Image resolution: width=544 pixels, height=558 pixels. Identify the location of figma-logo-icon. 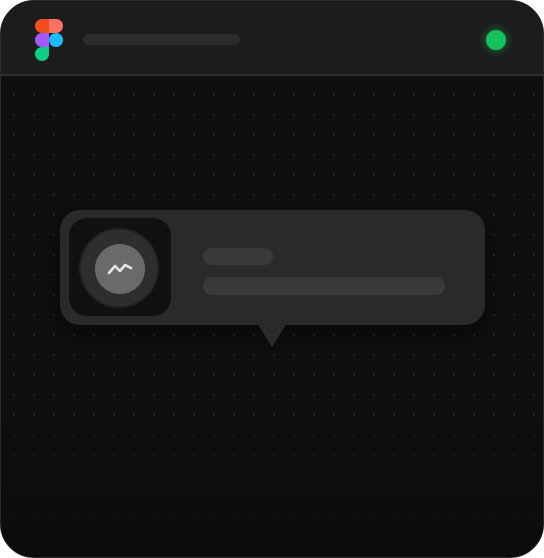
(49, 40).